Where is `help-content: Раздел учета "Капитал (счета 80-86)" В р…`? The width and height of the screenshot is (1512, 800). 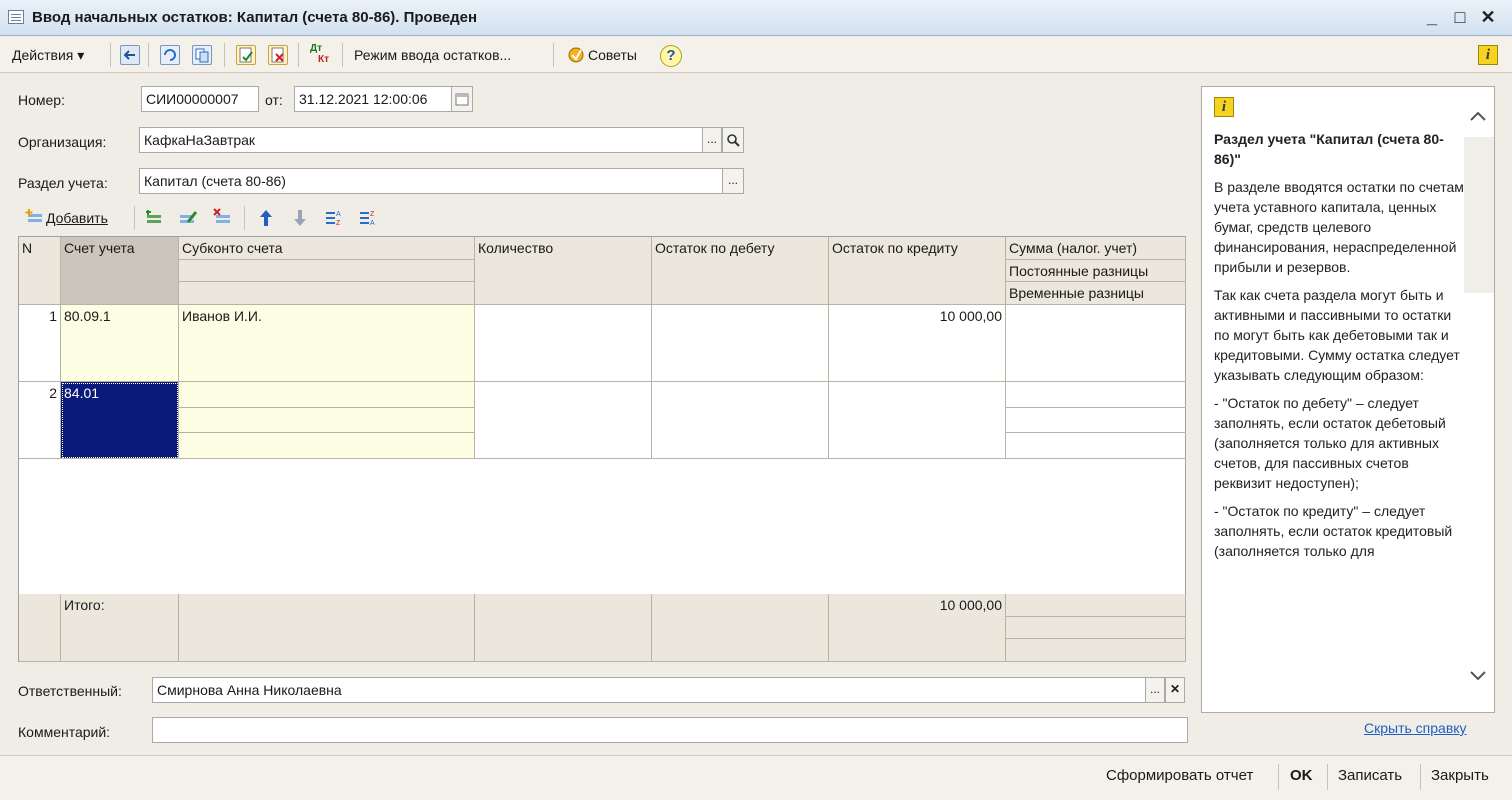
help-content: Раздел учета "Капитал (счета 80-86)" В р… is located at coordinates (1340, 349).